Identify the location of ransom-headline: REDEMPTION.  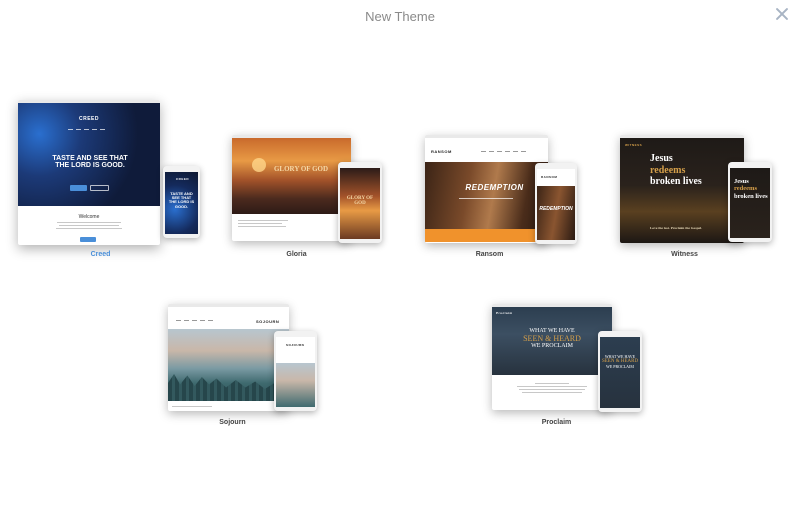
(494, 187).